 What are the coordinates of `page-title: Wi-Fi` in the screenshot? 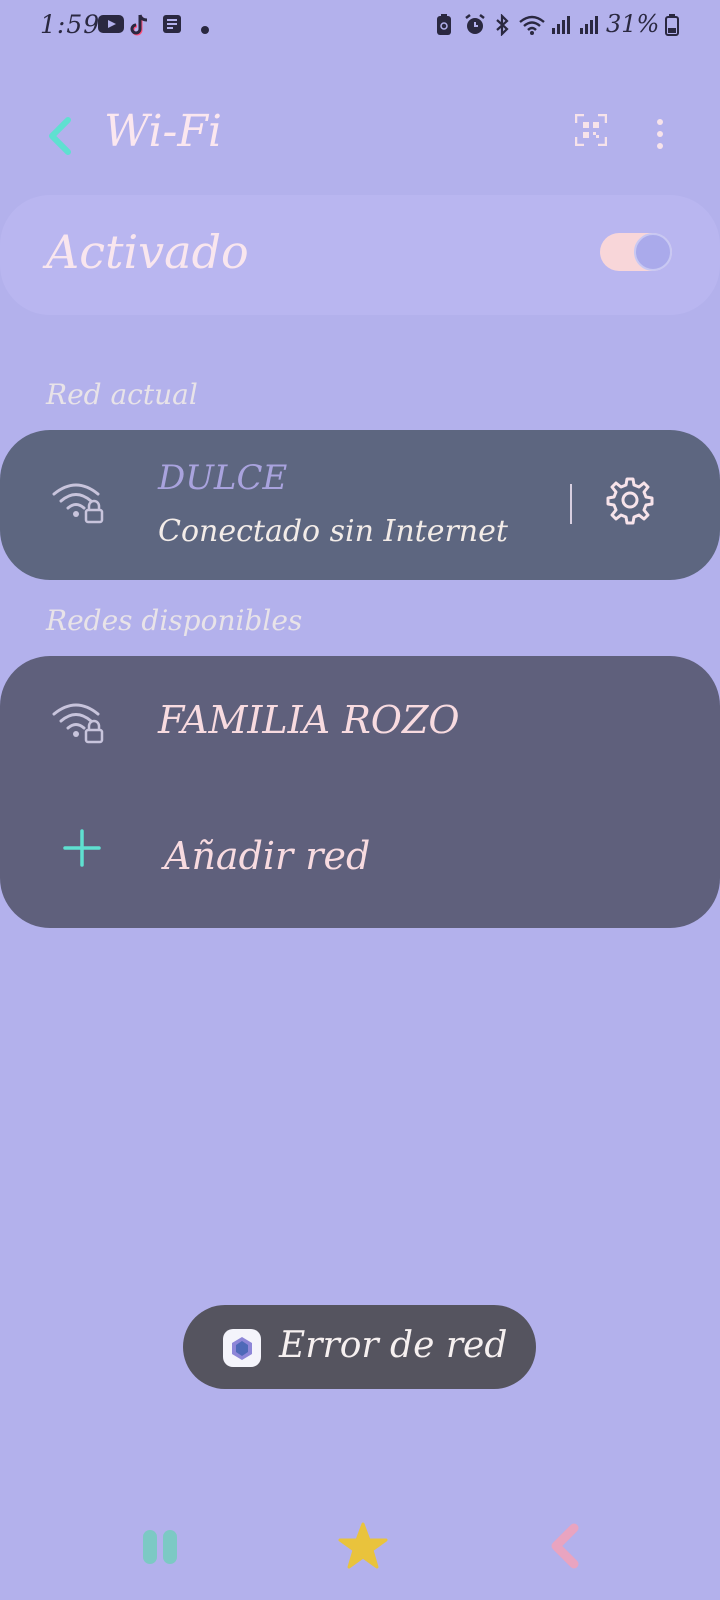 It's located at (163, 131).